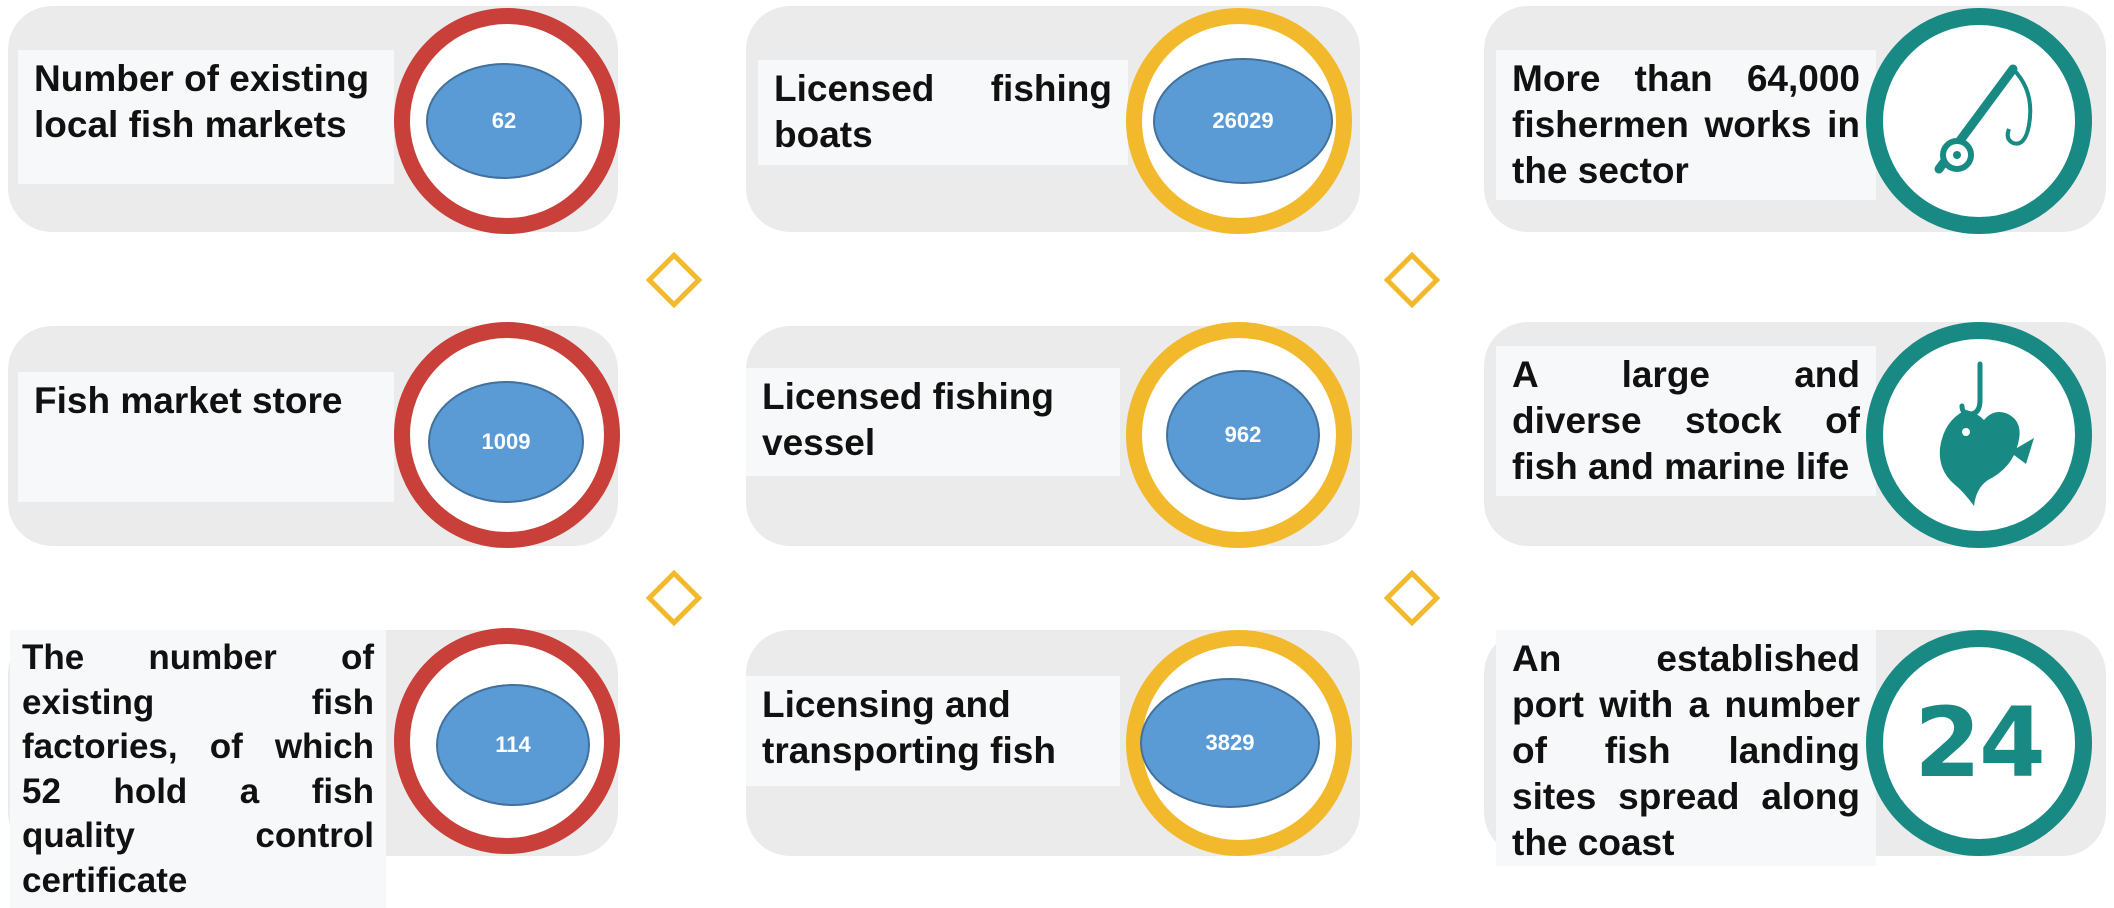 The width and height of the screenshot is (2114, 908). What do you see at coordinates (1686, 796) in the screenshot?
I see `label-line: sites spread along` at bounding box center [1686, 796].